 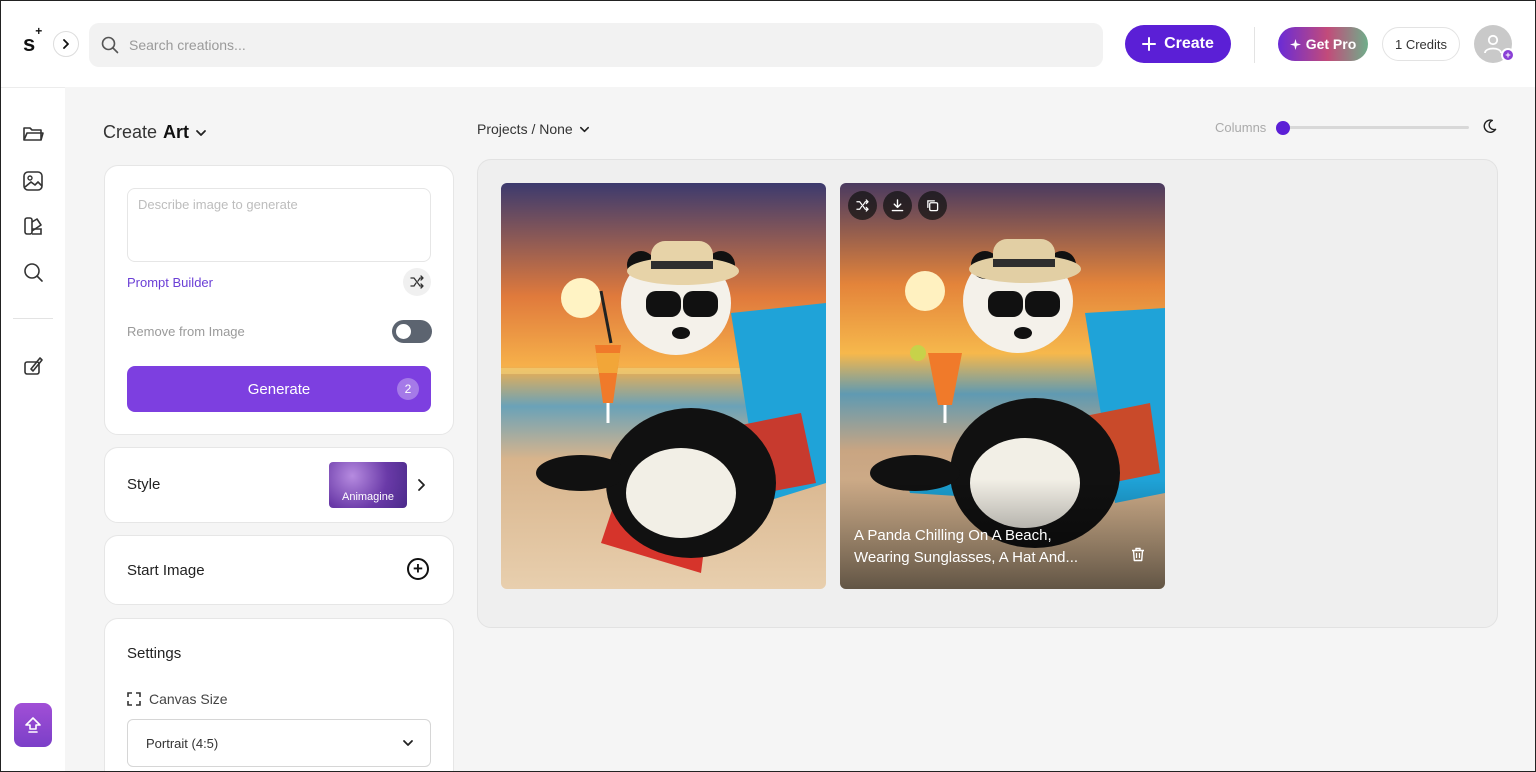 I want to click on logo: s+, so click(x=32, y=40).